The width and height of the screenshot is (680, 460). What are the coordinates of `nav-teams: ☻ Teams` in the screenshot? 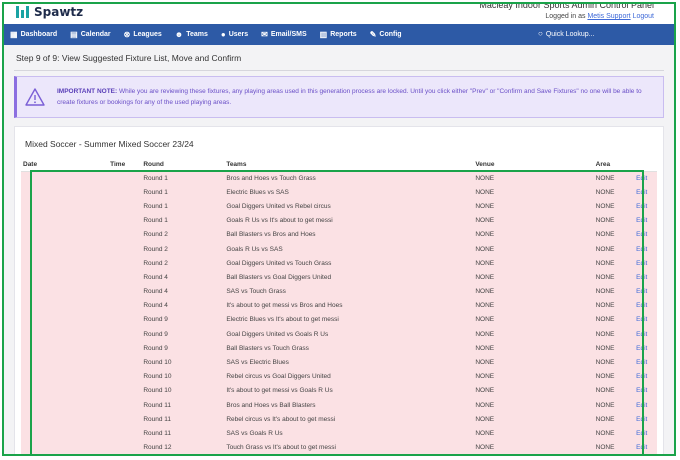 It's located at (191, 34).